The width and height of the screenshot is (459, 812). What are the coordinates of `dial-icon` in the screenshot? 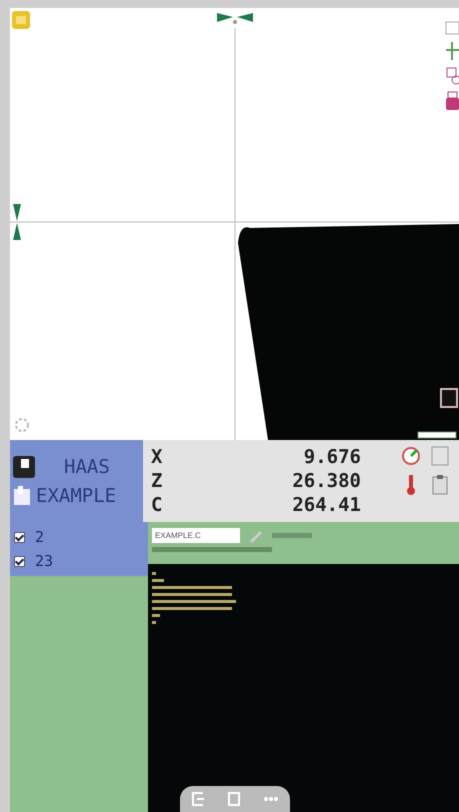 It's located at (411, 456).